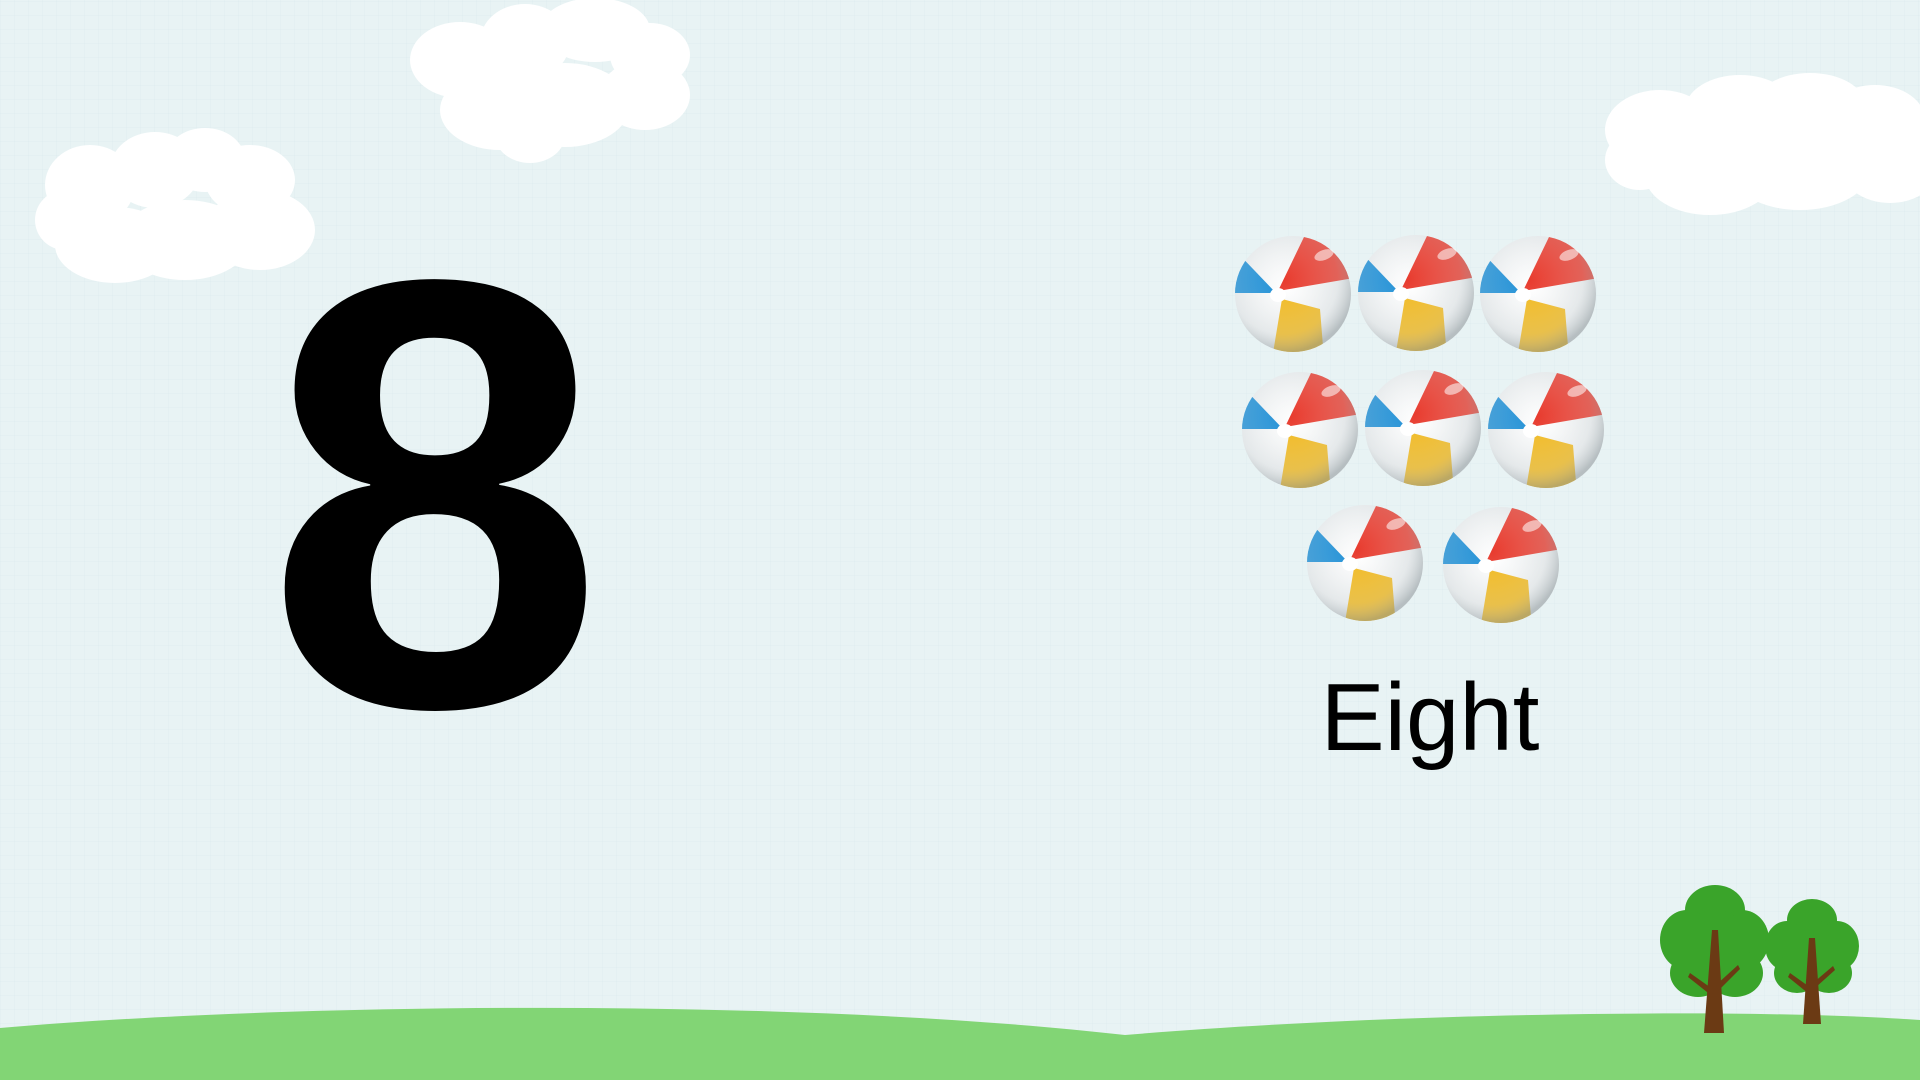 This screenshot has width=1920, height=1080. What do you see at coordinates (435, 494) in the screenshot?
I see `numeral-heading: 8` at bounding box center [435, 494].